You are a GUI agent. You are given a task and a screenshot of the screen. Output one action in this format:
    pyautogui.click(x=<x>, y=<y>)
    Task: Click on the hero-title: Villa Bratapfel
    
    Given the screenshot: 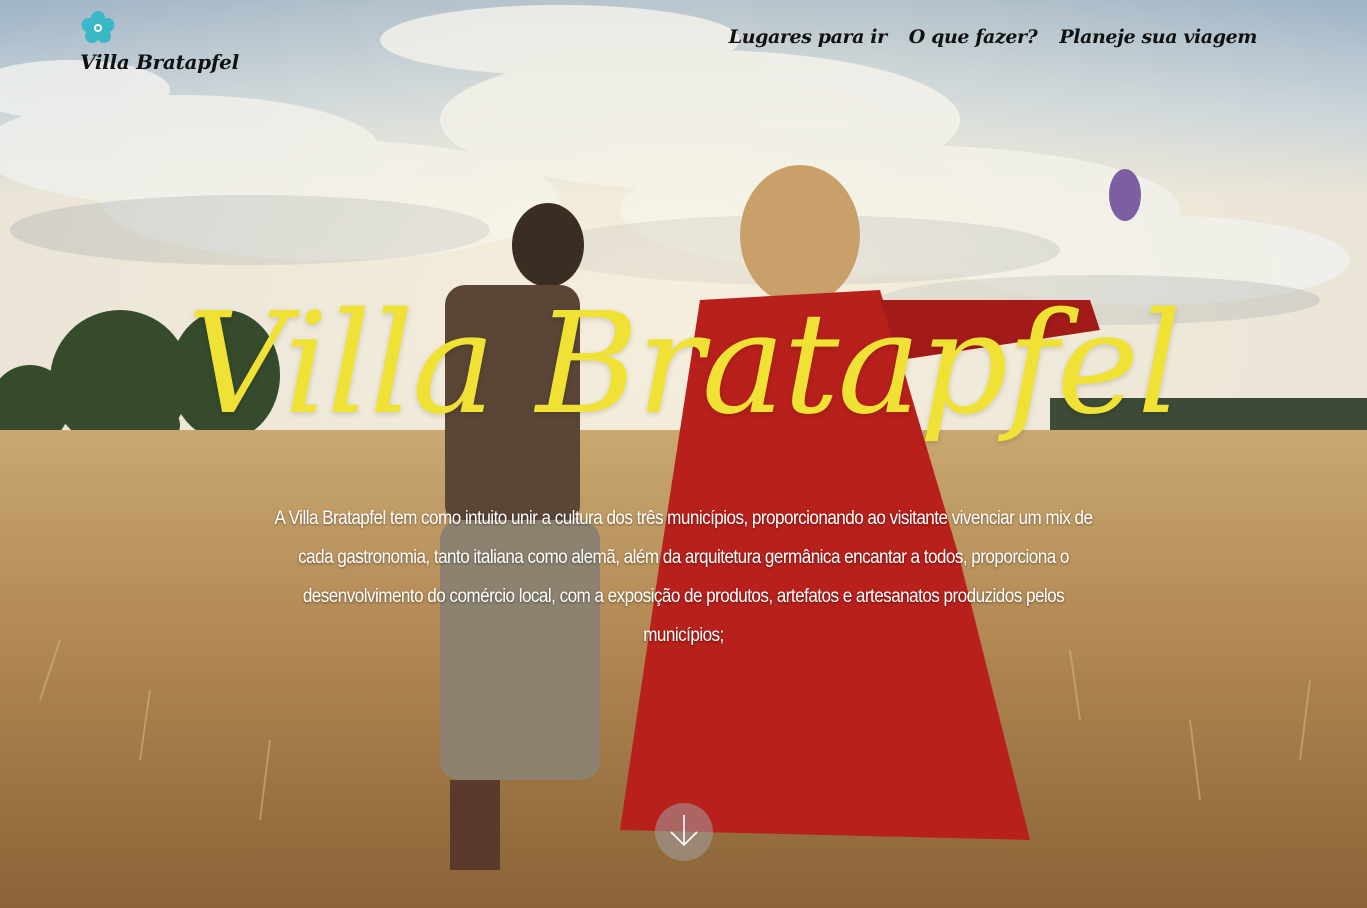 What is the action you would take?
    pyautogui.click(x=684, y=364)
    